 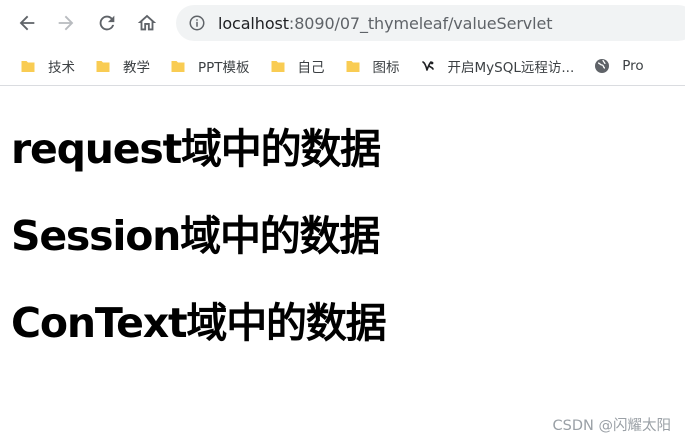 I want to click on bookmark-folder-tech: 技术, so click(x=48, y=66).